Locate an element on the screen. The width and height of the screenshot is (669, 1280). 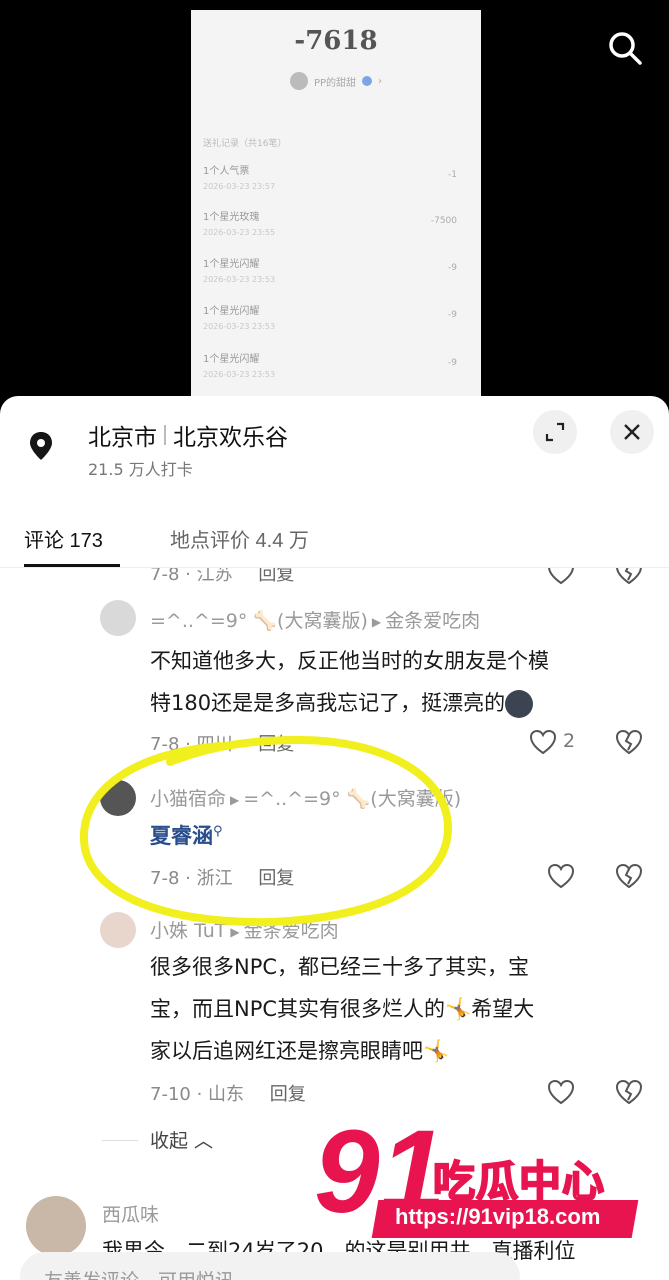
collapse-replies-button: 收起 ︿ is located at coordinates (181, 1139).